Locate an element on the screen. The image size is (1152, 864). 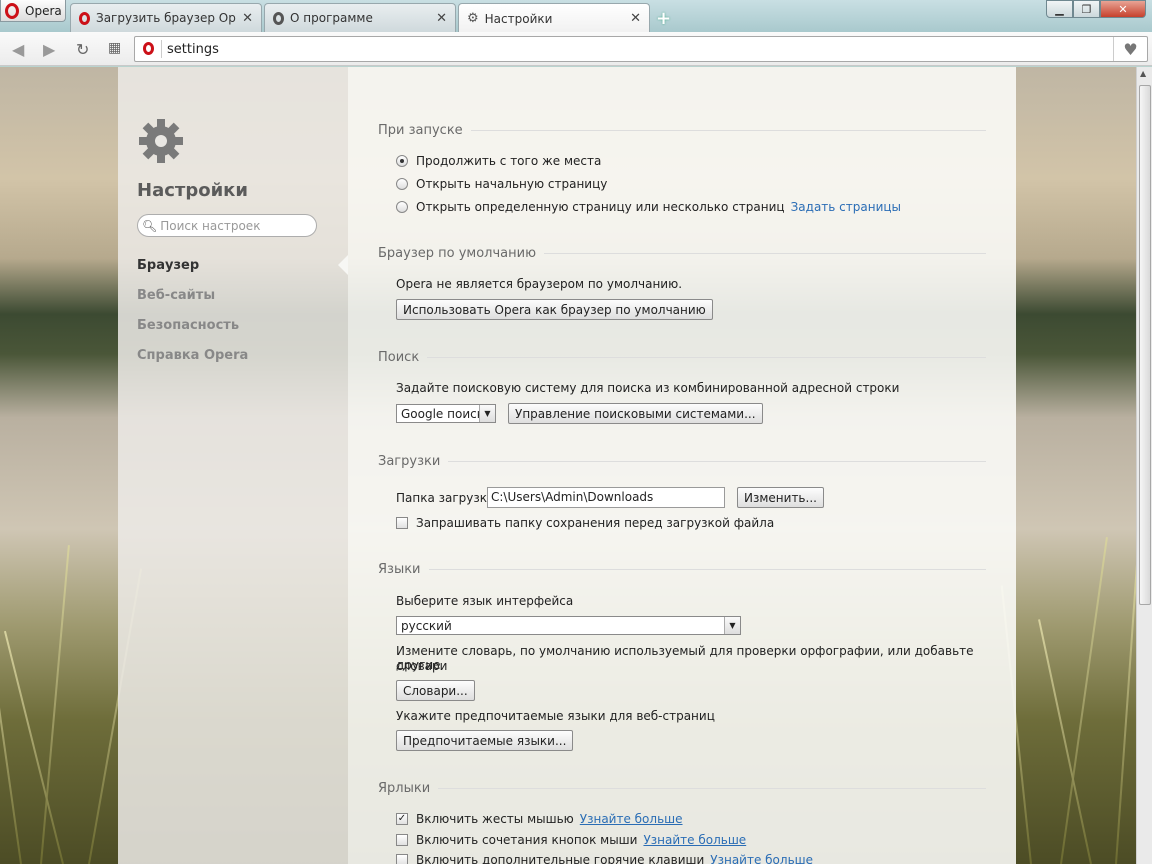
scroll-up-icon: ▲ is located at coordinates (1143, 73).